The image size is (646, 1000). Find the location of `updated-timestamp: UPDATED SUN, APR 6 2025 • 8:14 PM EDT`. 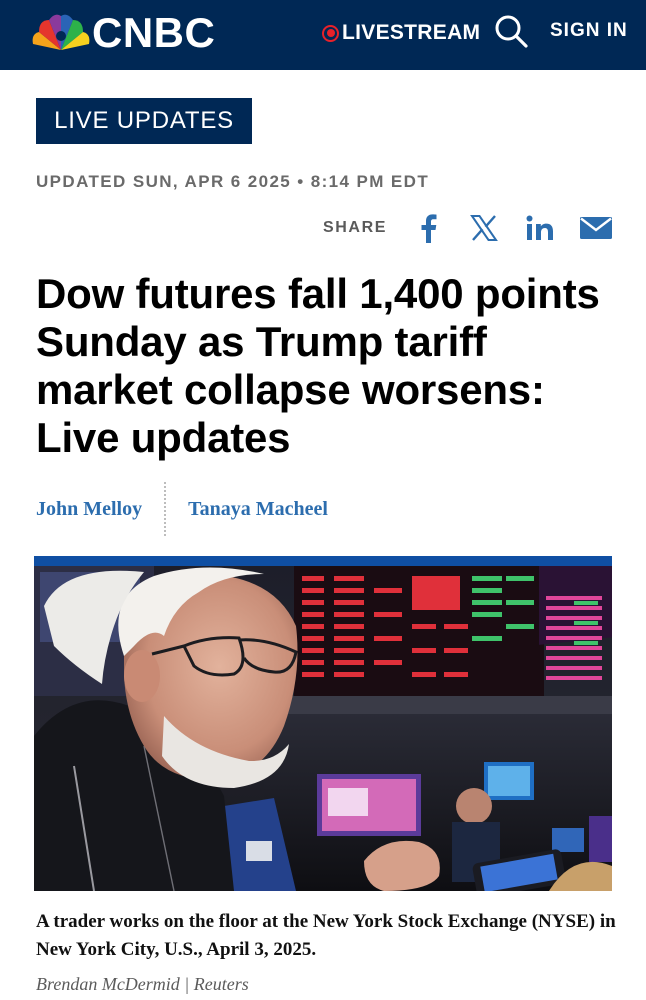

updated-timestamp: UPDATED SUN, APR 6 2025 • 8:14 PM EDT is located at coordinates (233, 181).